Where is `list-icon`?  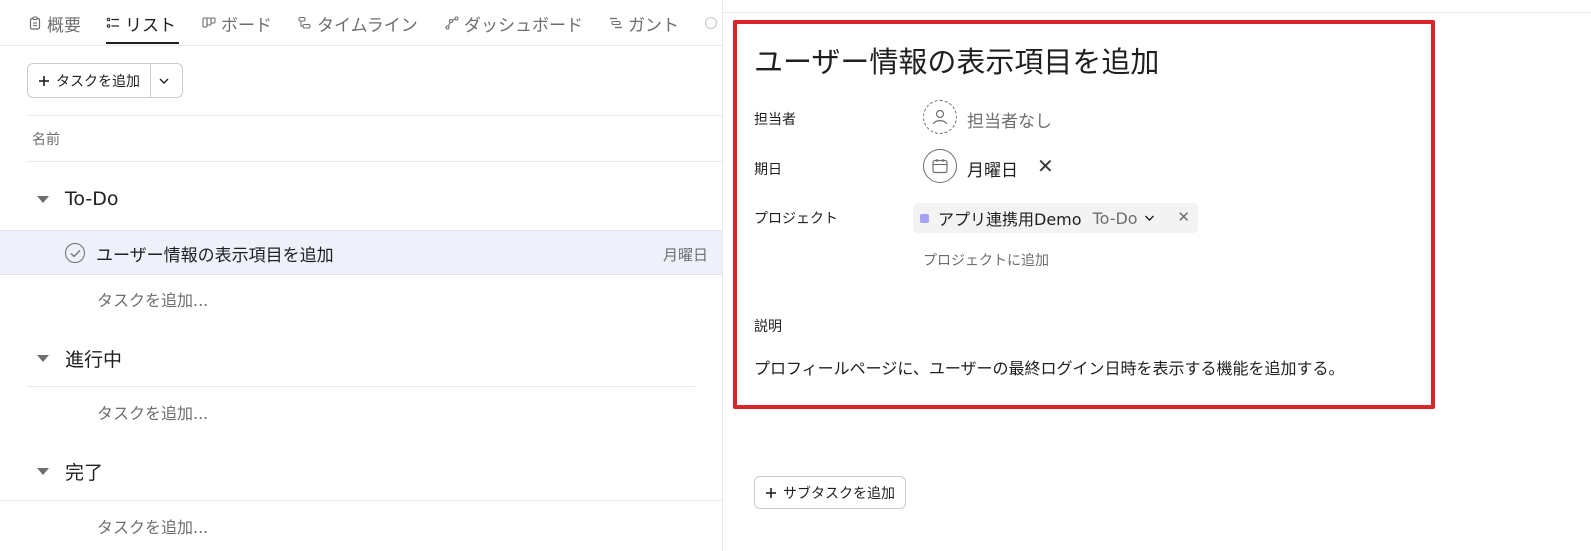
list-icon is located at coordinates (112, 22).